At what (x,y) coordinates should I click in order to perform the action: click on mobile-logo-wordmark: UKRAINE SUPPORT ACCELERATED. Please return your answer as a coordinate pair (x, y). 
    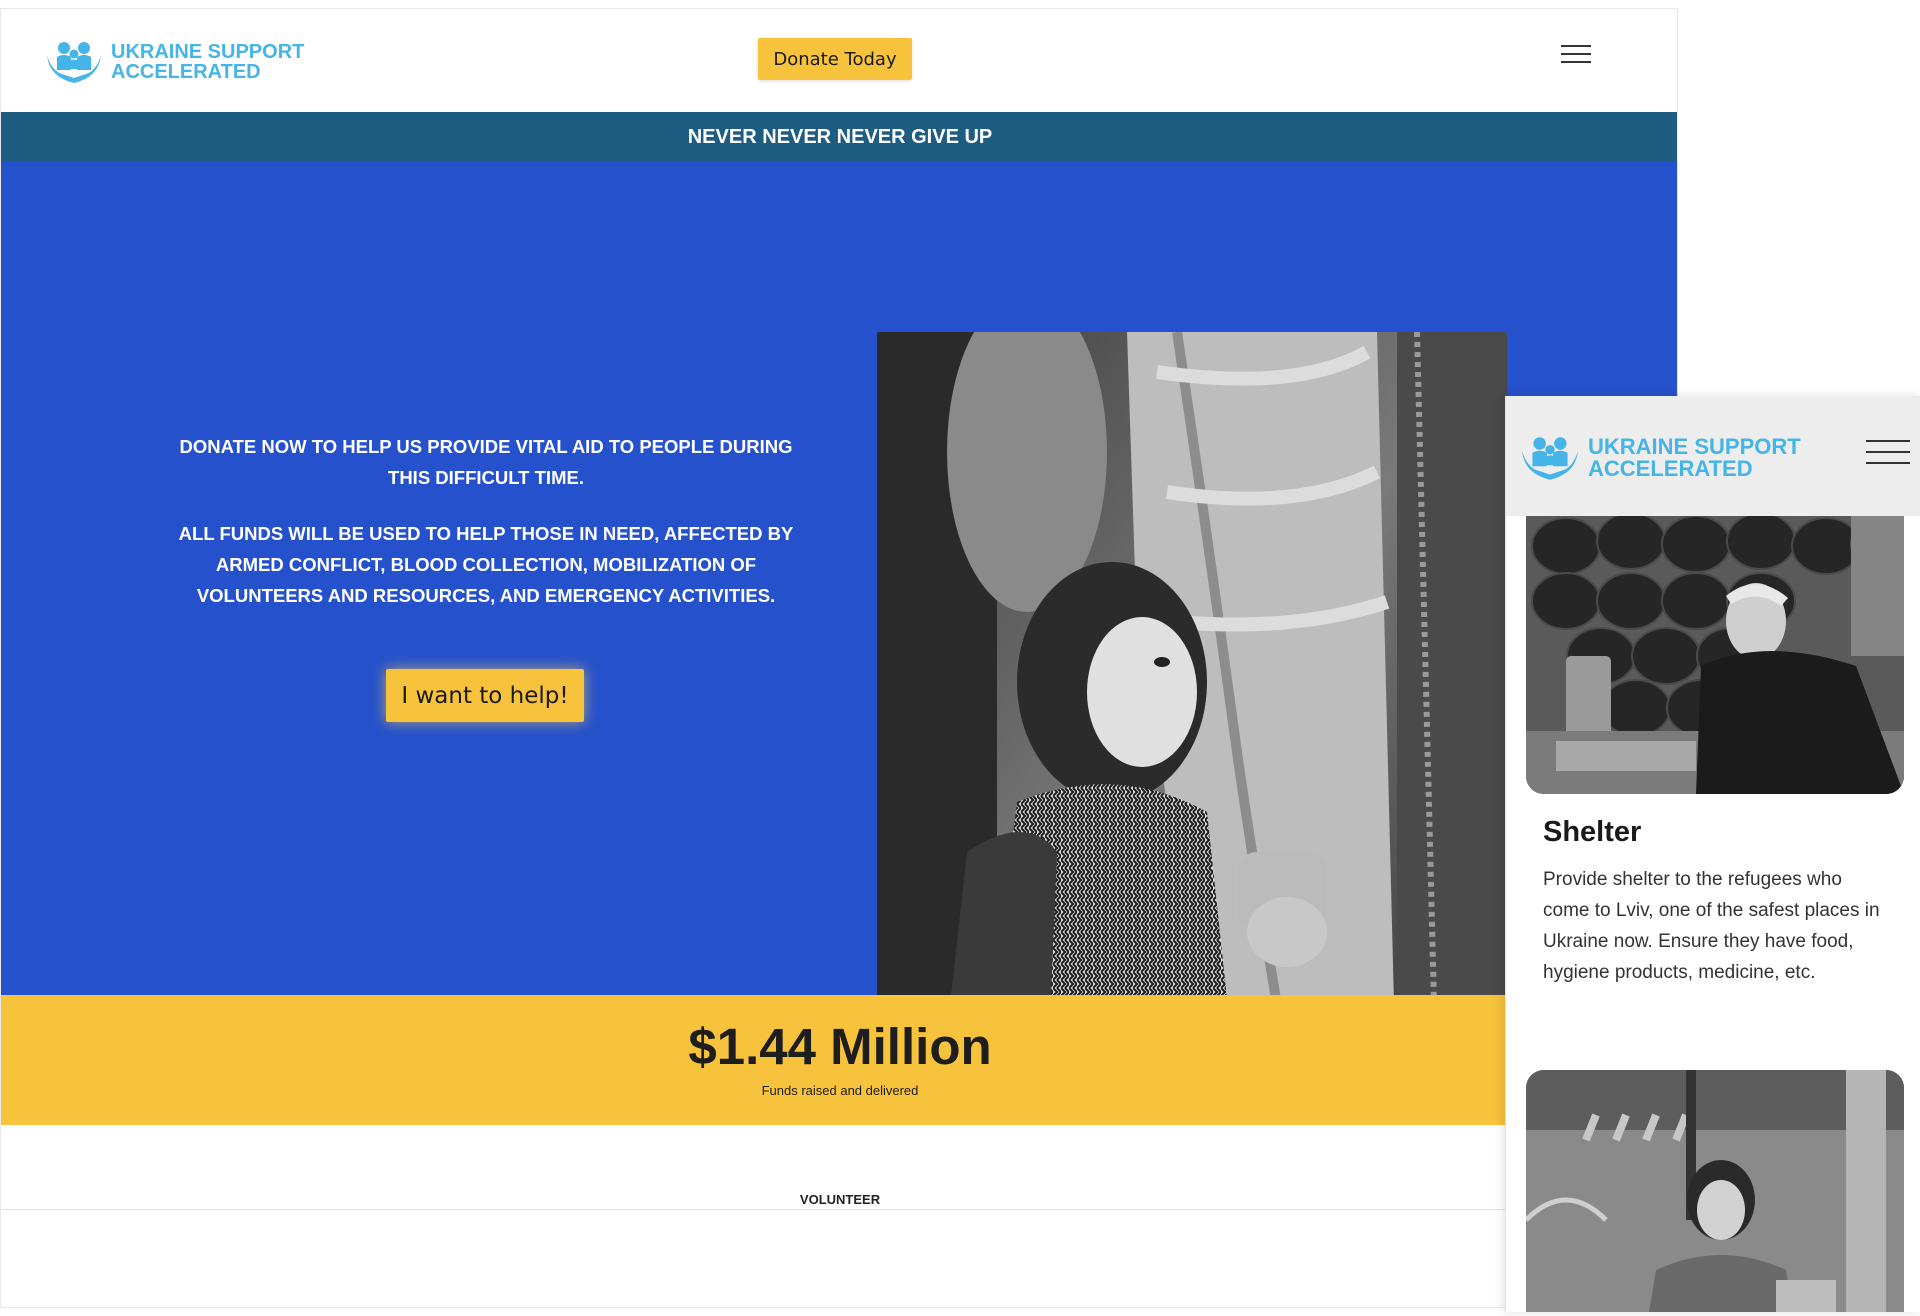
    Looking at the image, I should click on (1694, 458).